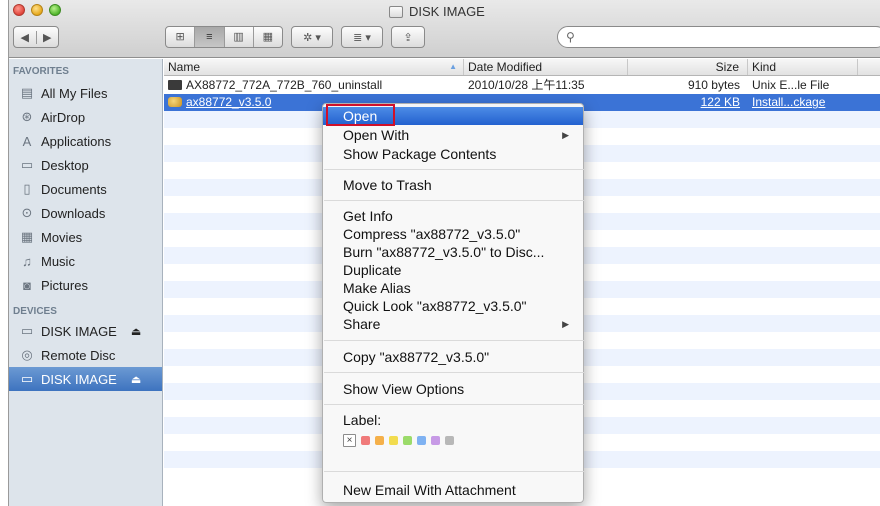 This screenshot has width=880, height=506. What do you see at coordinates (238, 37) in the screenshot?
I see `column-view-button: ▥` at bounding box center [238, 37].